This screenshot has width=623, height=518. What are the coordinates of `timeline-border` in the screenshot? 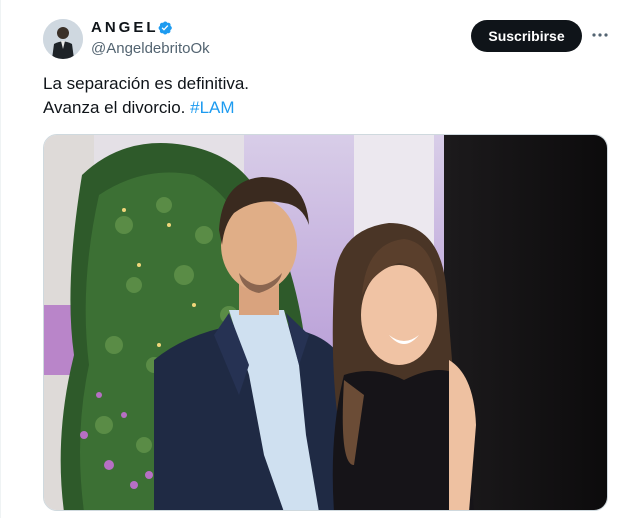 It's located at (0, 259).